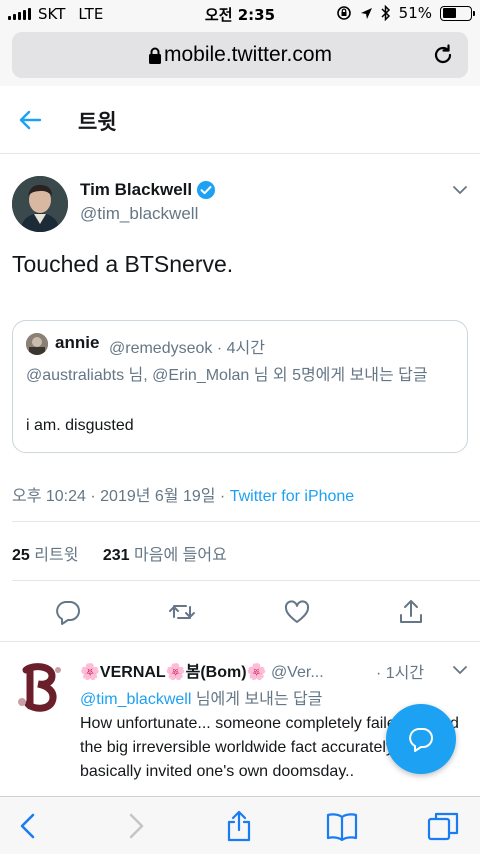 The width and height of the screenshot is (480, 854). I want to click on reply-to-line: @tim_blackwell 님에게 보내는 답글, so click(201, 697).